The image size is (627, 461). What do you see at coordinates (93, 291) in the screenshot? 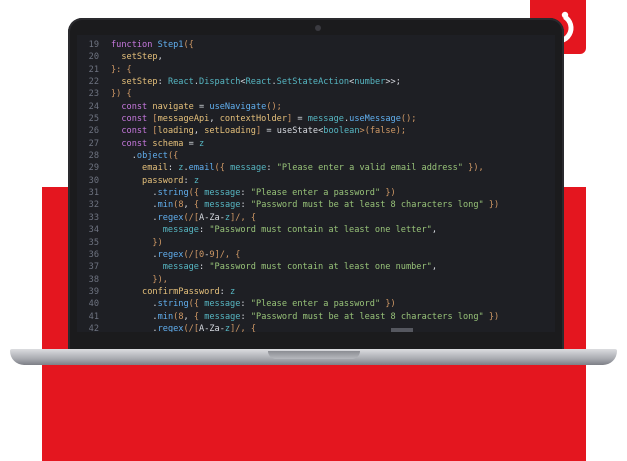
I see `line-number: 39` at bounding box center [93, 291].